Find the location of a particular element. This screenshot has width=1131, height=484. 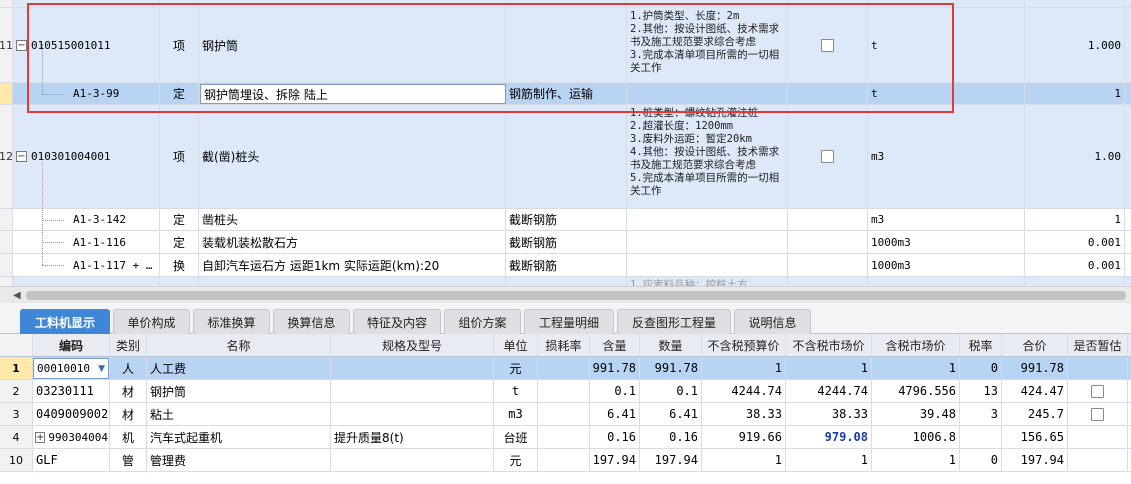

extra-cell: 钢筋制作、运输 is located at coordinates (566, 93).